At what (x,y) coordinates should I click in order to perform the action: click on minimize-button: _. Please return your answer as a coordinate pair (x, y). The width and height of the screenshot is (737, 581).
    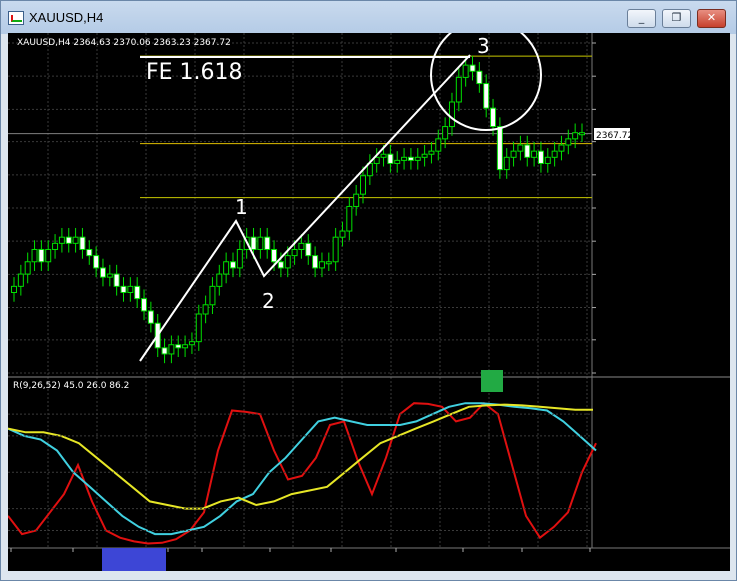
    Looking at the image, I should click on (641, 18).